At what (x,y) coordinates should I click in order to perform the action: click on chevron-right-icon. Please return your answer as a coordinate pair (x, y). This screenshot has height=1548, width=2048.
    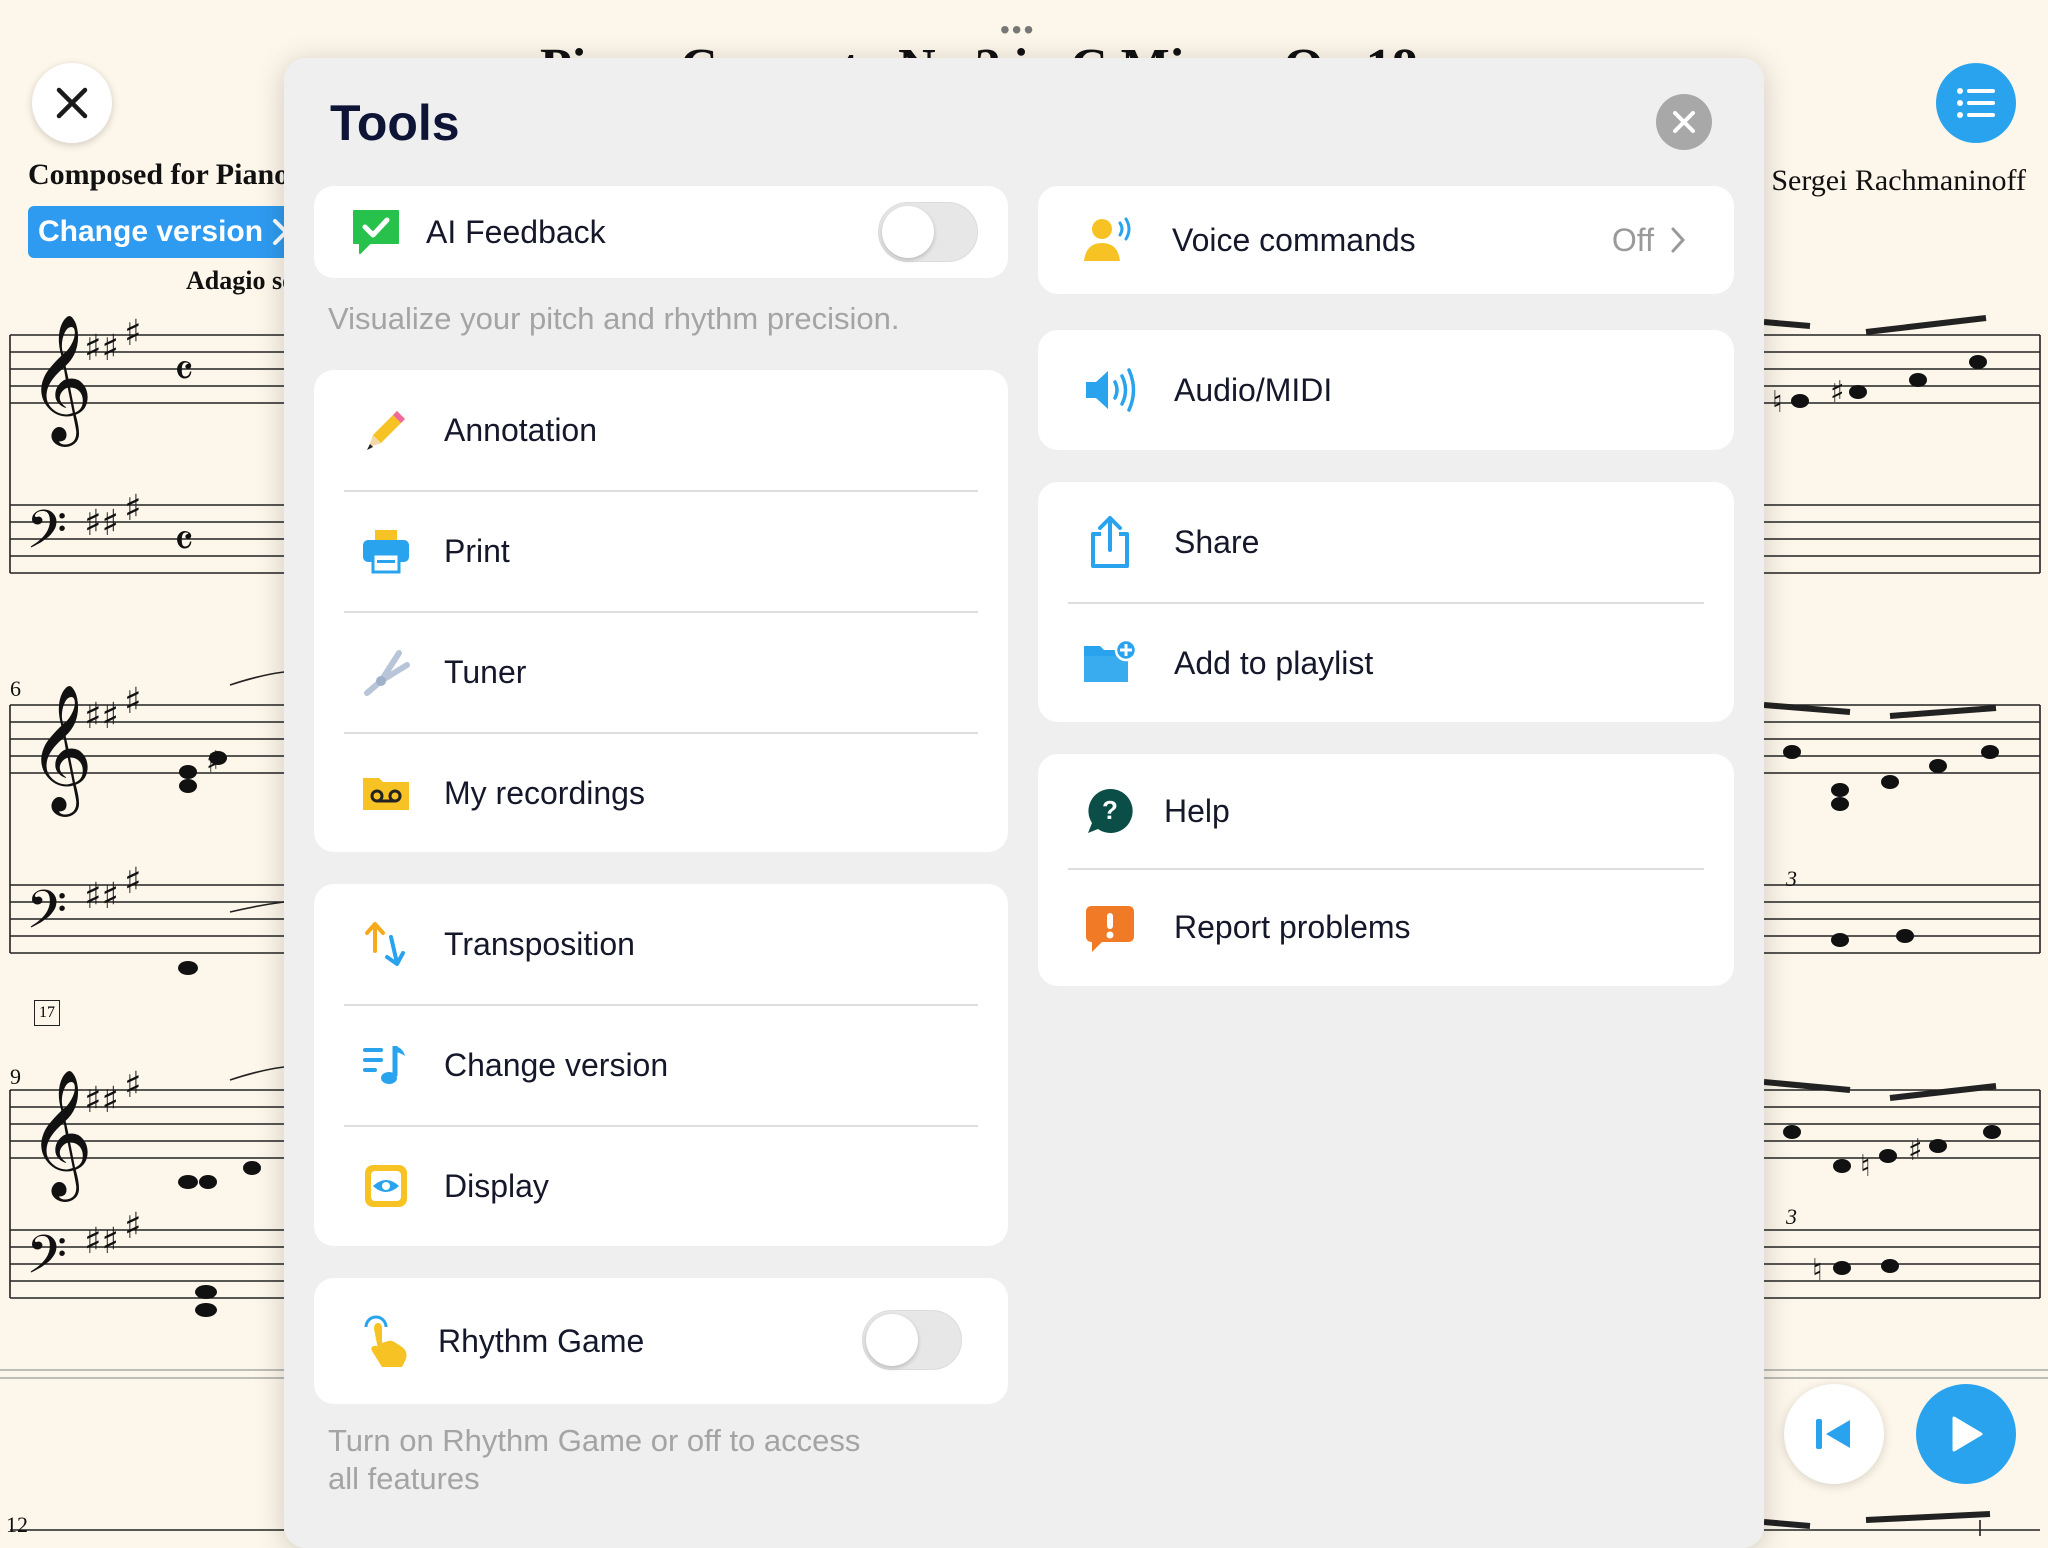
    Looking at the image, I should click on (1678, 240).